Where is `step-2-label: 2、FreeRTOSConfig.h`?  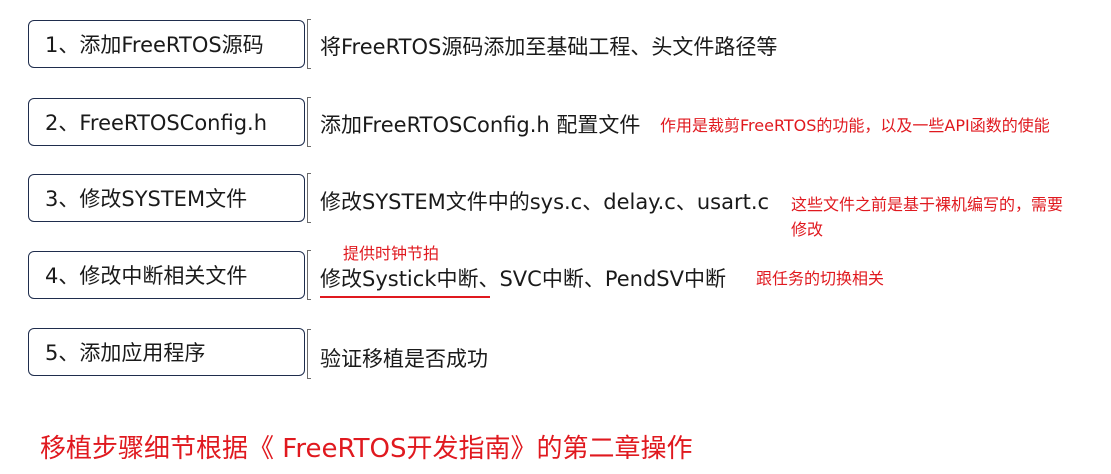
step-2-label: 2、FreeRTOSConfig.h is located at coordinates (156, 123).